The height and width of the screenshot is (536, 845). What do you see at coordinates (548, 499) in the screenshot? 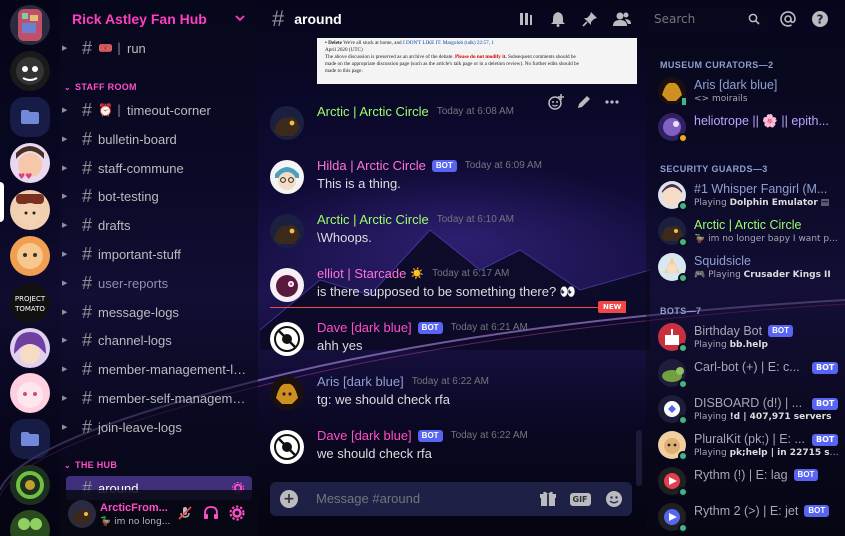
I see `gift-button` at bounding box center [548, 499].